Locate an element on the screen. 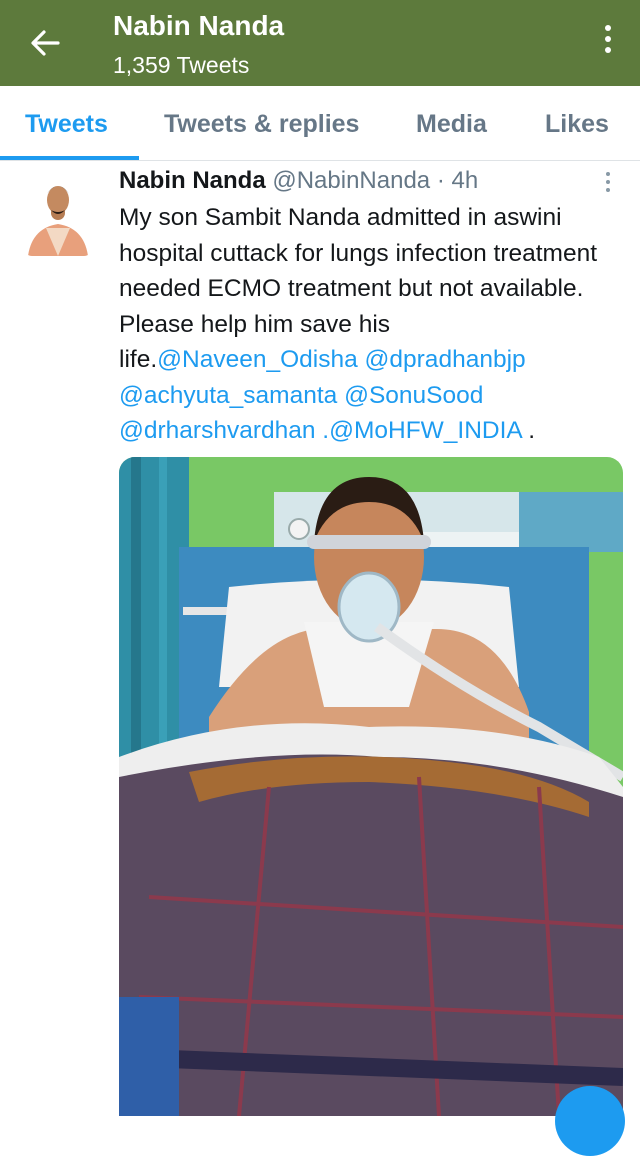 The width and height of the screenshot is (640, 1156). mention-link: @drharshvardhan is located at coordinates (217, 430).